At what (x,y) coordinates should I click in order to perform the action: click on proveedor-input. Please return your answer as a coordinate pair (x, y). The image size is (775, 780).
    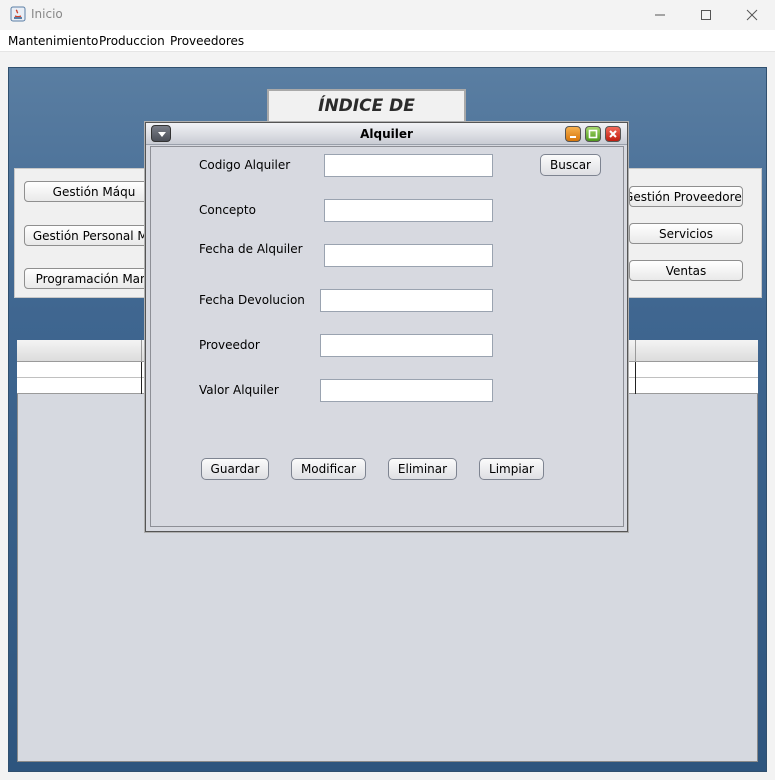
    Looking at the image, I should click on (406, 345).